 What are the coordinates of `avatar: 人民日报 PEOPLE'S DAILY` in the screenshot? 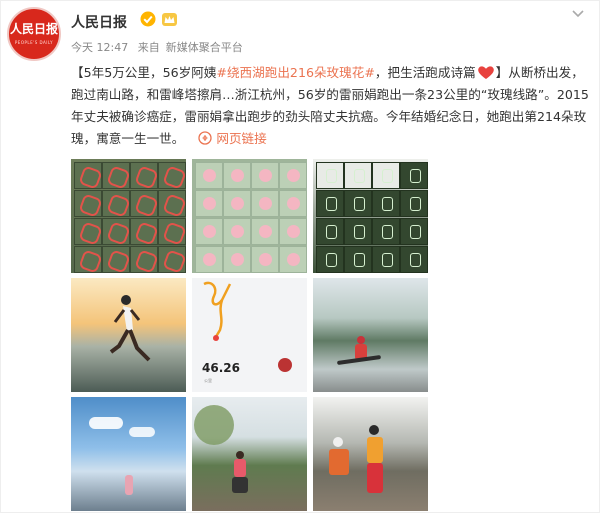 It's located at (34, 34).